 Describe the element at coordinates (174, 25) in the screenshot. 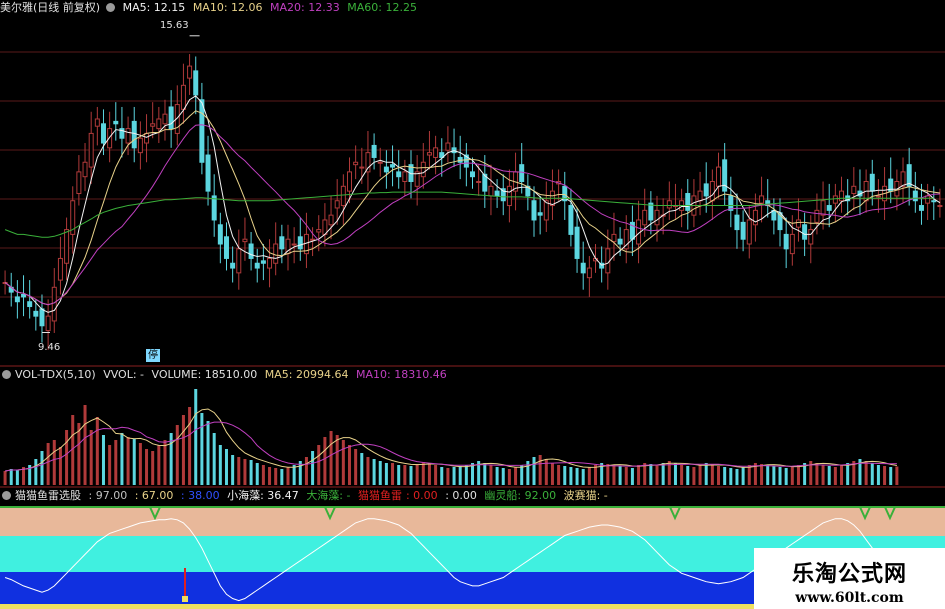

I see `high-marker-text: 15.63` at that location.